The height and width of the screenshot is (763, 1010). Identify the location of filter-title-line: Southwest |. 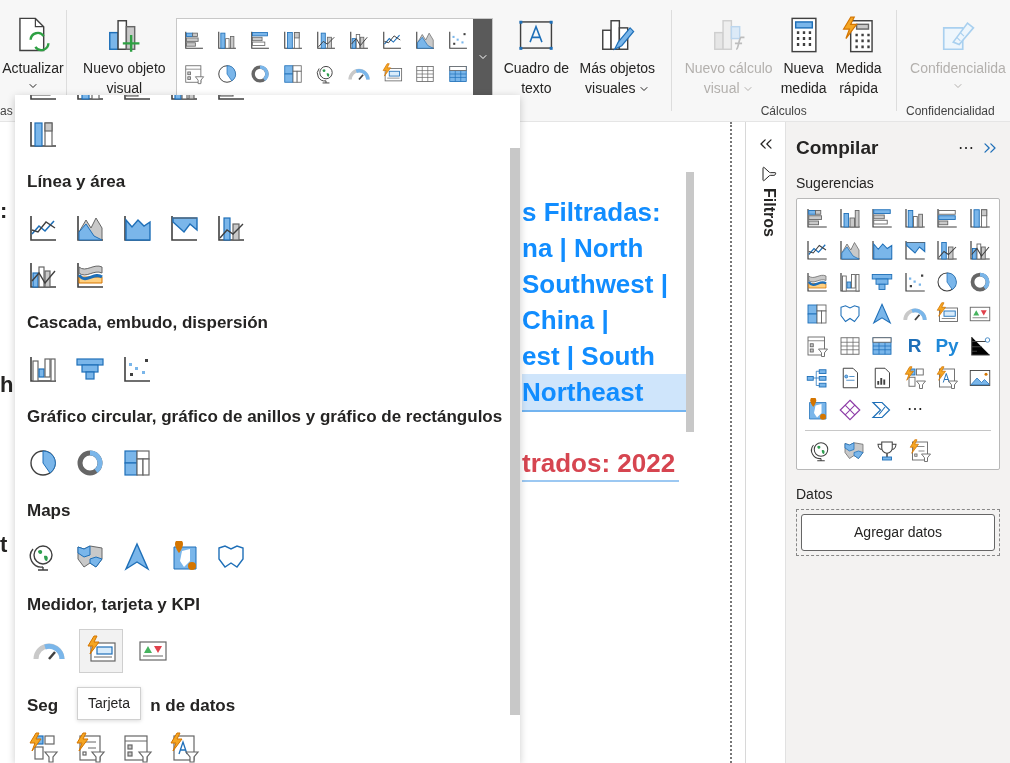
(595, 284).